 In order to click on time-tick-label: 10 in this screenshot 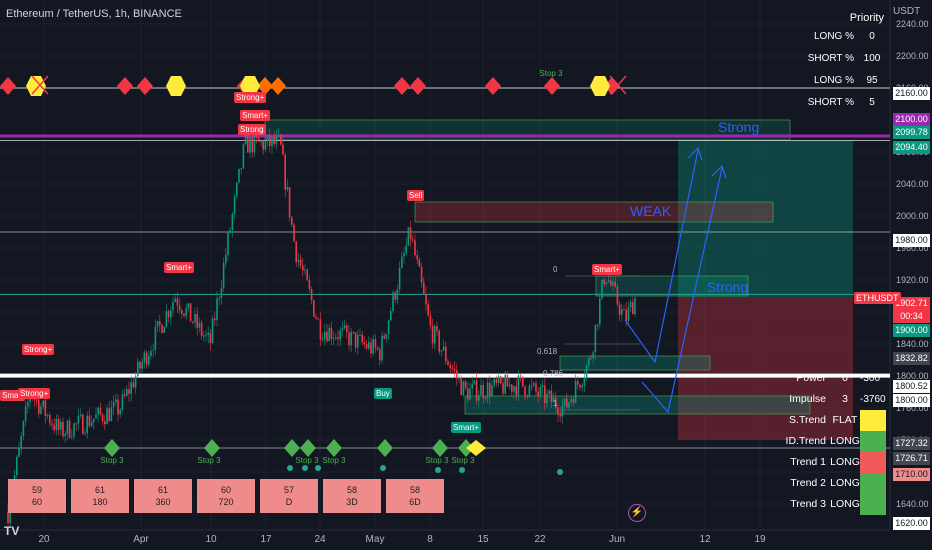, I will do `click(211, 539)`.